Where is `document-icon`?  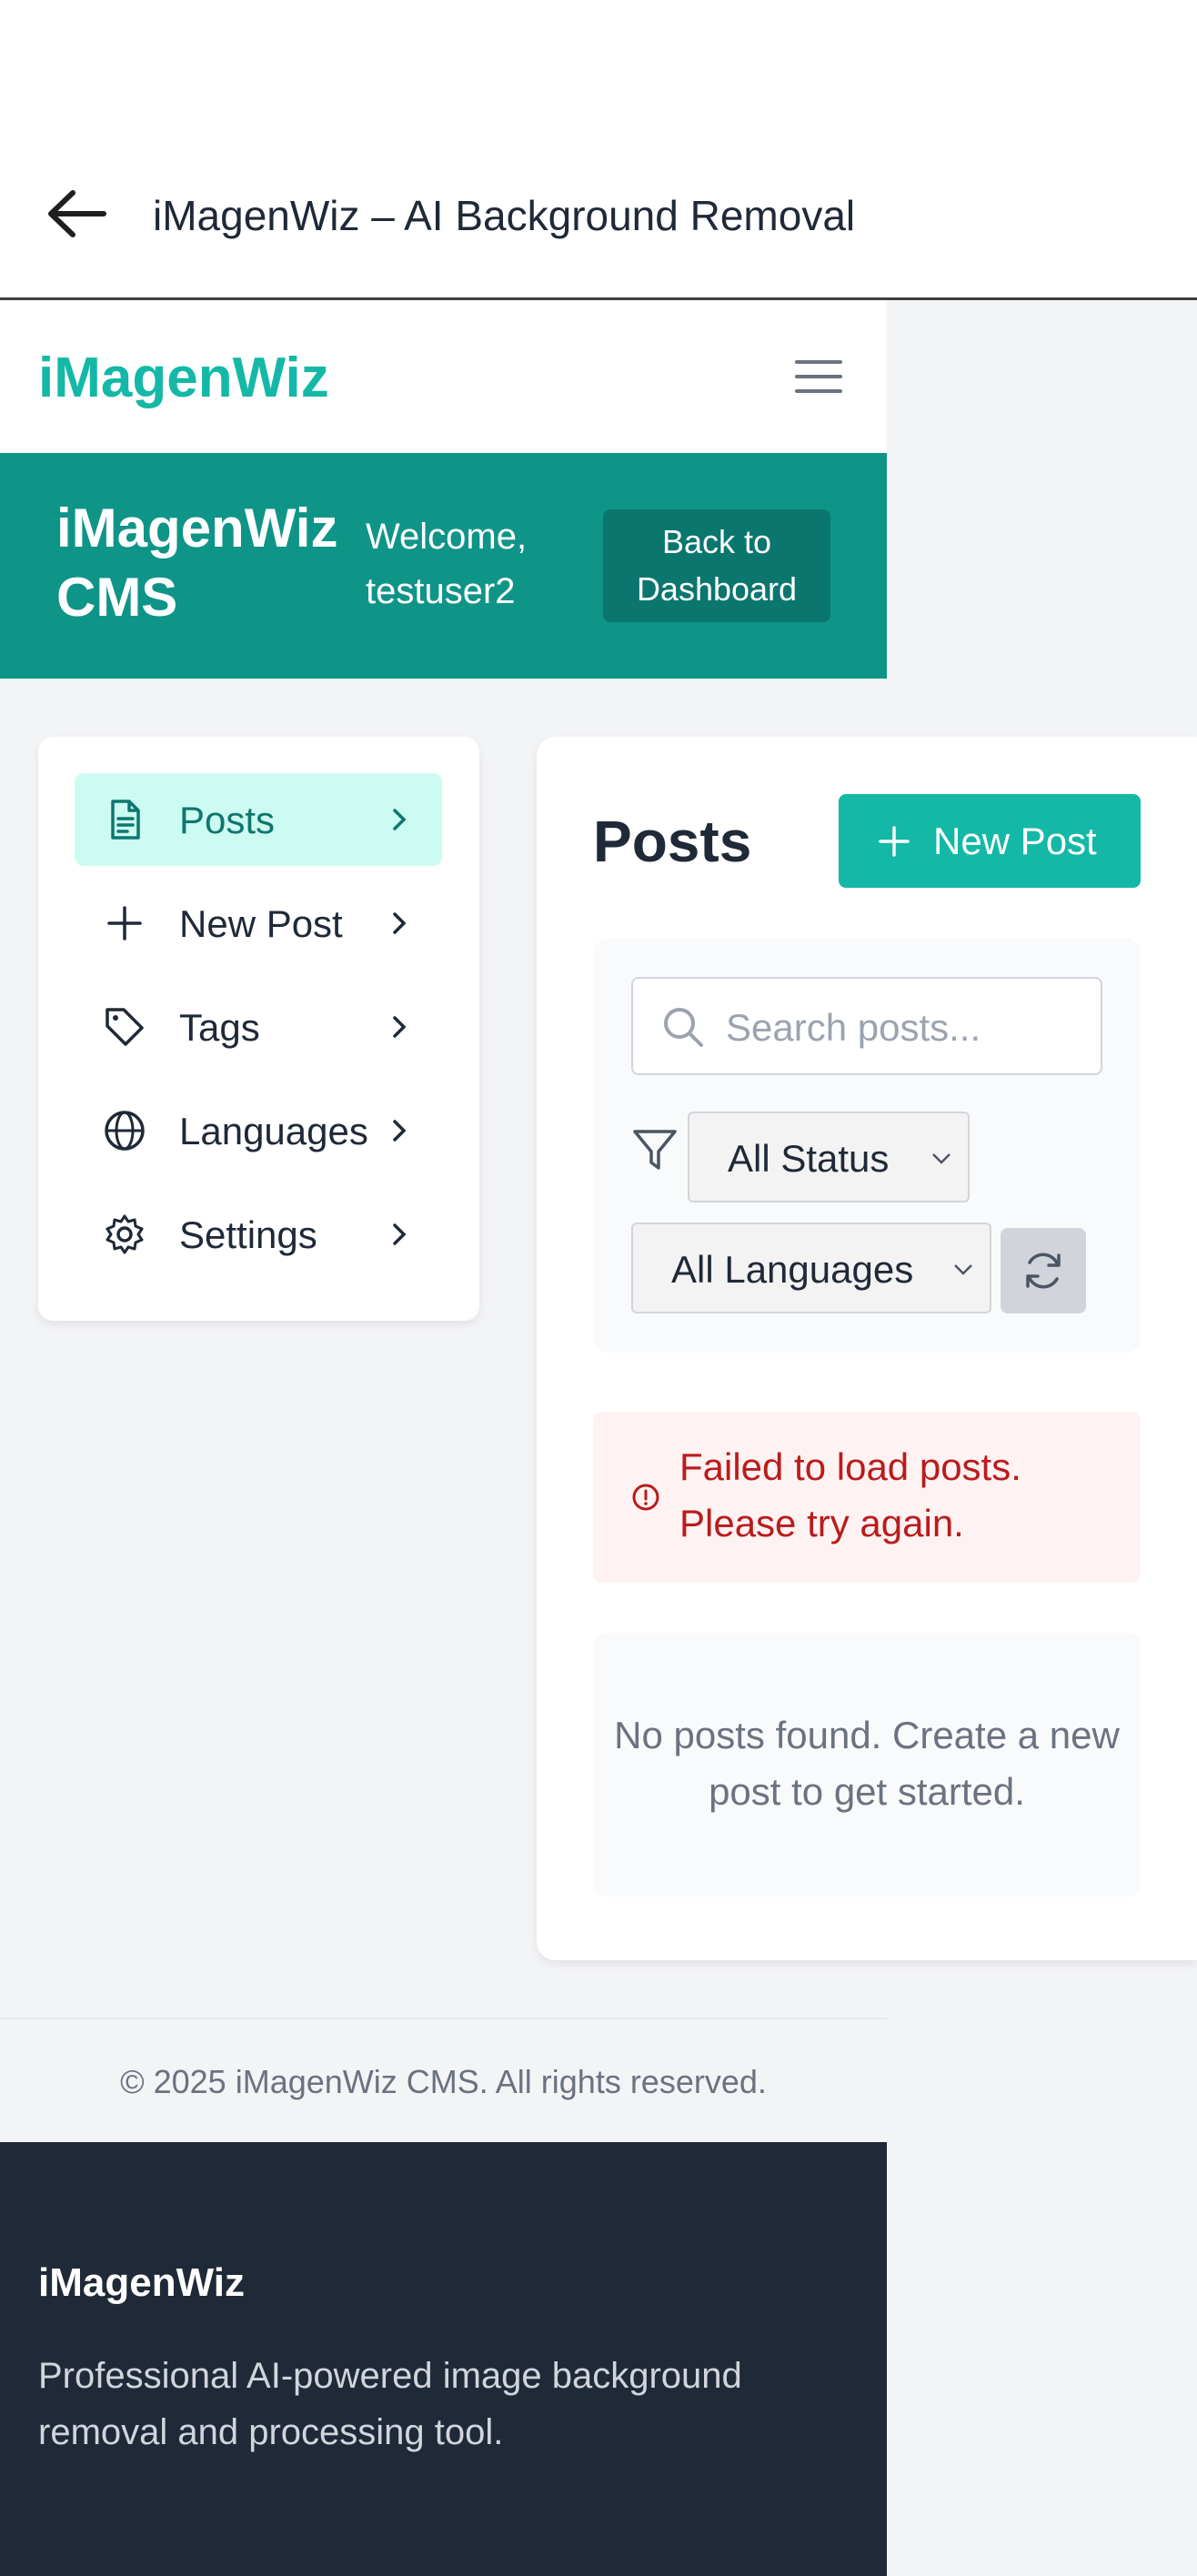
document-icon is located at coordinates (125, 820).